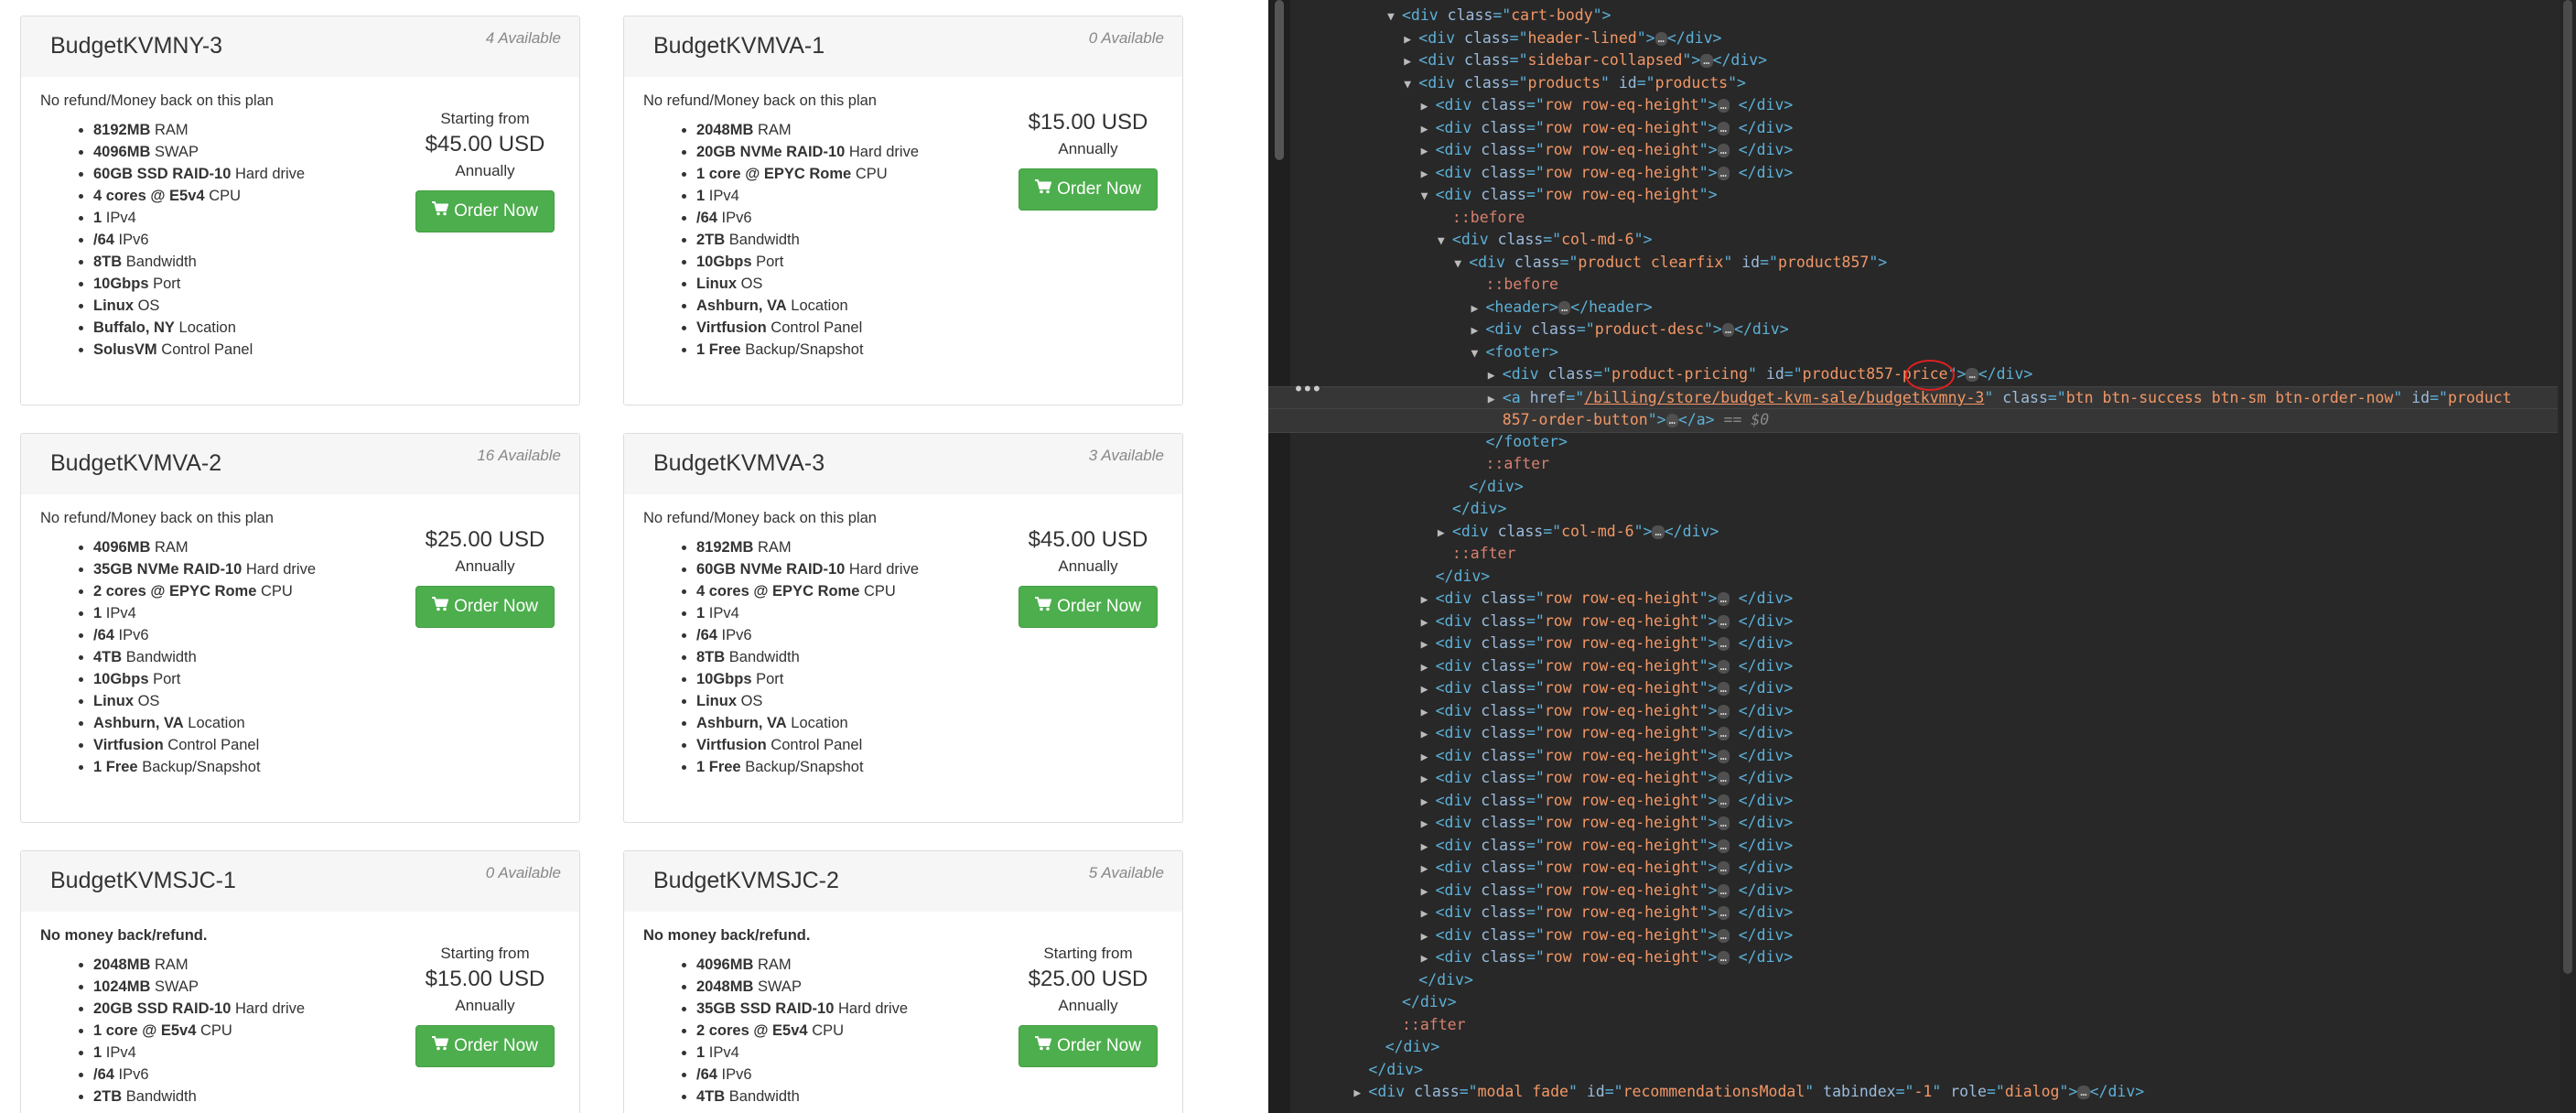 This screenshot has height=1113, width=2576. What do you see at coordinates (1913, 195) in the screenshot?
I see `dom-node: ▼ <div class="row row-eq-height">` at bounding box center [1913, 195].